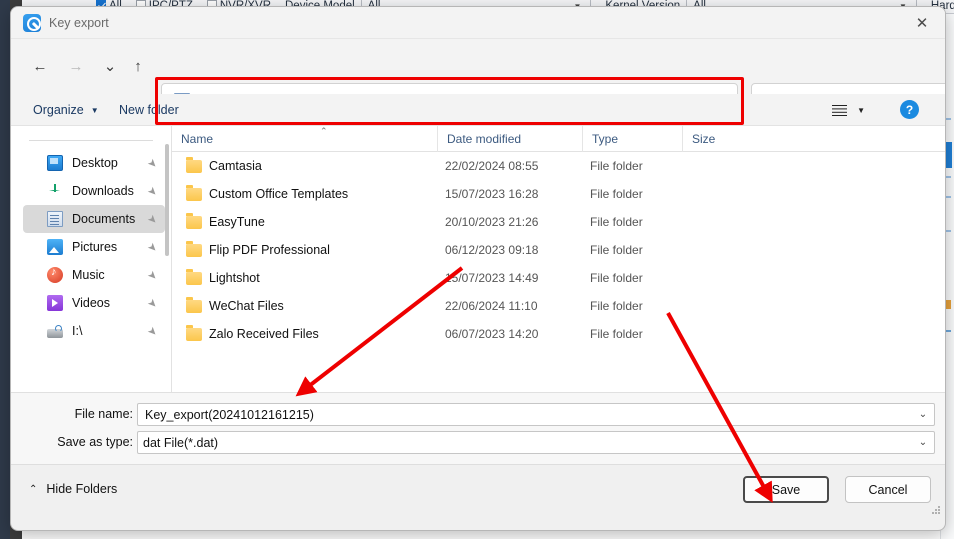 Image resolution: width=954 pixels, height=539 pixels. What do you see at coordinates (94, 331) in the screenshot?
I see `sidebar-item-i: I:\ ➤` at bounding box center [94, 331].